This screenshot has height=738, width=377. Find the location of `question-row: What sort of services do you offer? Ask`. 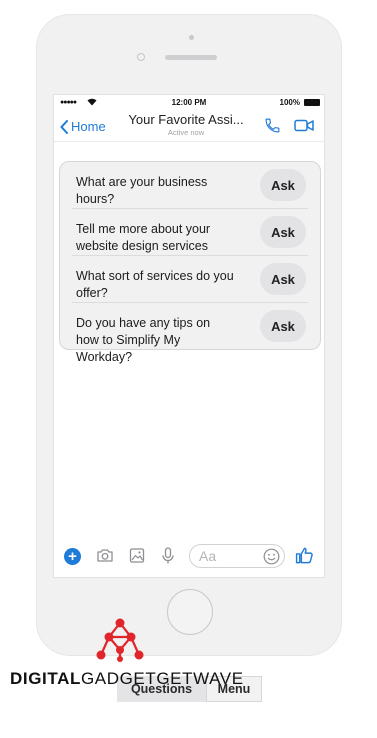

question-row: What sort of services do you offer? Ask is located at coordinates (190, 279).